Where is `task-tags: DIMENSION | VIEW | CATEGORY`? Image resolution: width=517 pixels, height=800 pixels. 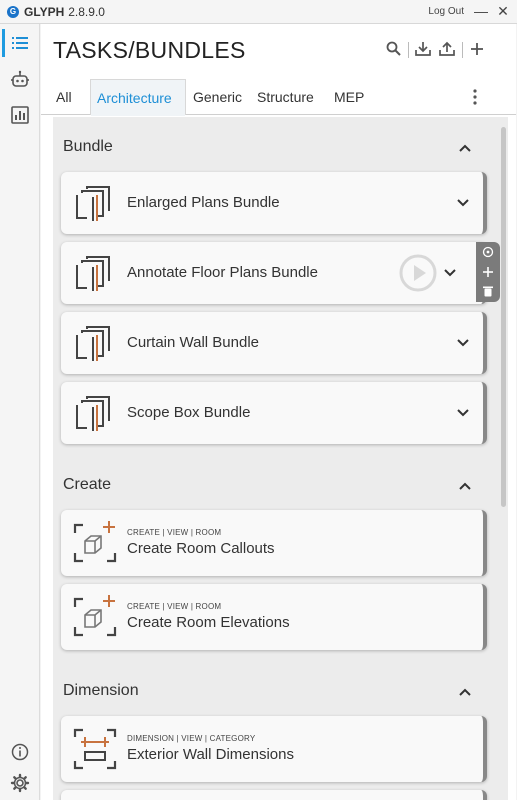 task-tags: DIMENSION | VIEW | CATEGORY is located at coordinates (191, 738).